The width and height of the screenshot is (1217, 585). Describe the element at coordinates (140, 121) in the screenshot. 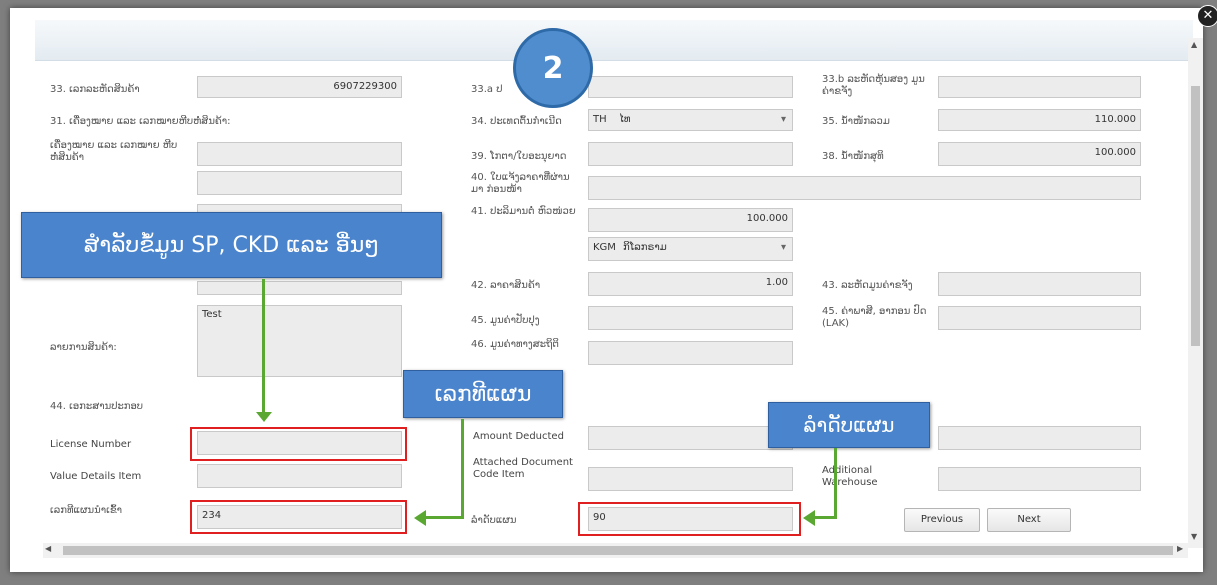

I see `f31-label: 31. ເຄື່ອງໝາຍ ແລະ ເລກໝາຍຫີບຫໍ່ສິນຄ້າ:` at that location.